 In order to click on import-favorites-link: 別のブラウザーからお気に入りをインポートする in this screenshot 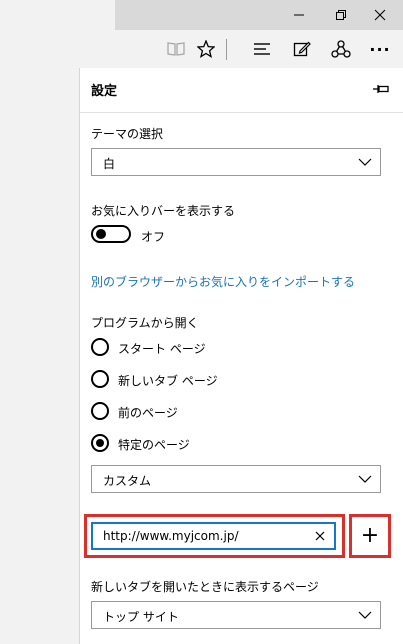, I will do `click(223, 281)`.